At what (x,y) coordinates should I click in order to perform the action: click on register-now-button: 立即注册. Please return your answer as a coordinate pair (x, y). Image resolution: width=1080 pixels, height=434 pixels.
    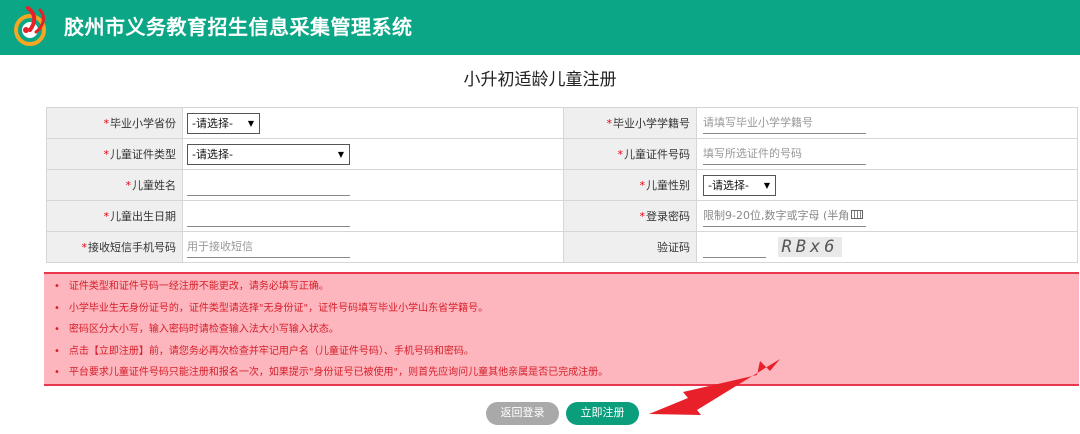
    Looking at the image, I should click on (602, 413).